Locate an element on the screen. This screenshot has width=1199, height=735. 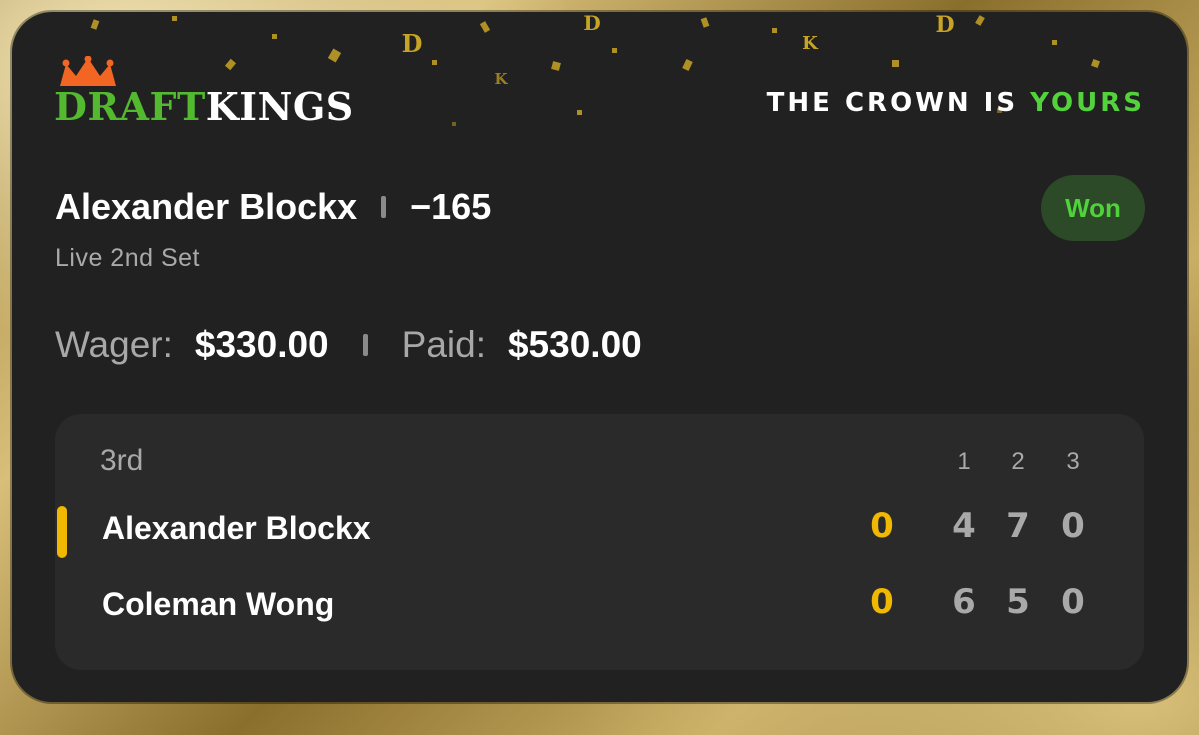
player-name: Coleman Wong is located at coordinates (218, 604).